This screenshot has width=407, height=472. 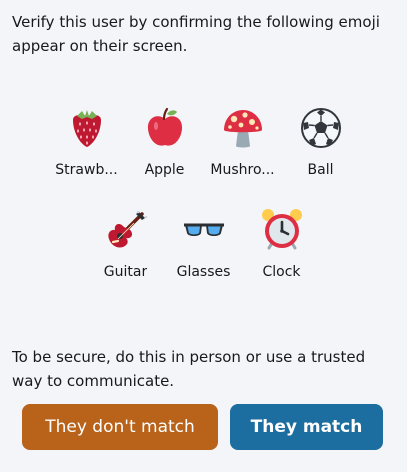 I want to click on verification-actions: They don't match They match, so click(x=202, y=427).